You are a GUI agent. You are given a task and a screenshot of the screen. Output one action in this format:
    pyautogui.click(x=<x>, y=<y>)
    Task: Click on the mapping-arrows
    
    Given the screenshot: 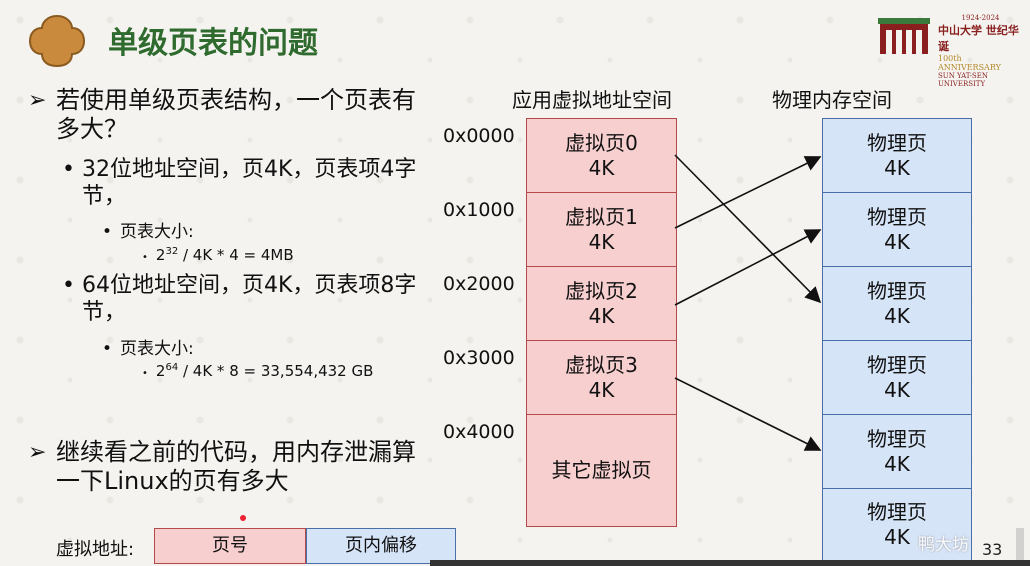 What is the action you would take?
    pyautogui.click(x=748, y=302)
    